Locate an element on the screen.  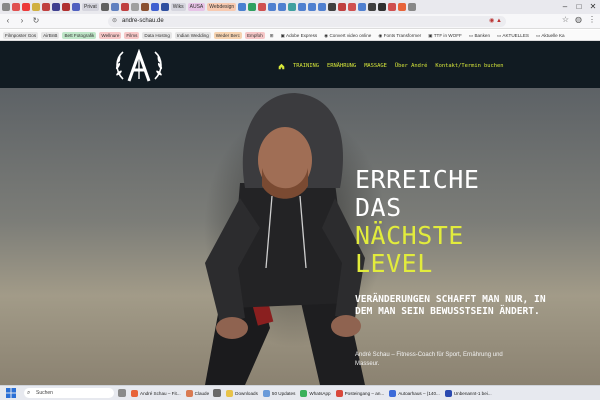
profile-icon: ◍ is located at coordinates (578, 19).